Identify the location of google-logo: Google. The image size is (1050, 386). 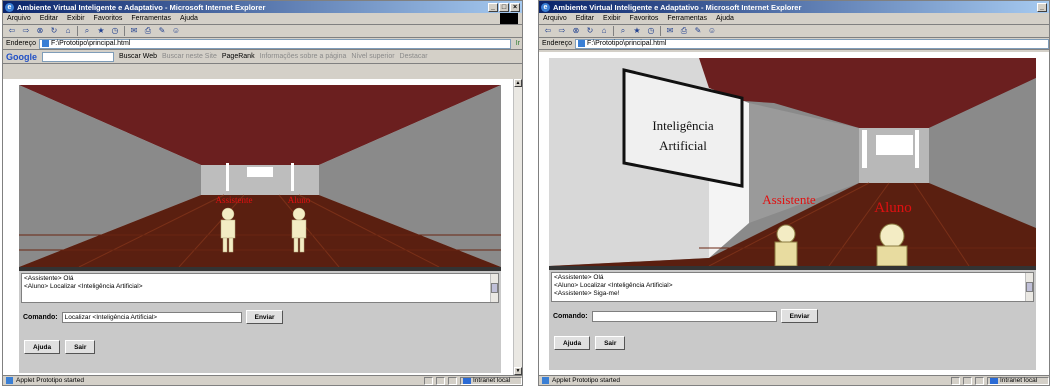
(21, 57).